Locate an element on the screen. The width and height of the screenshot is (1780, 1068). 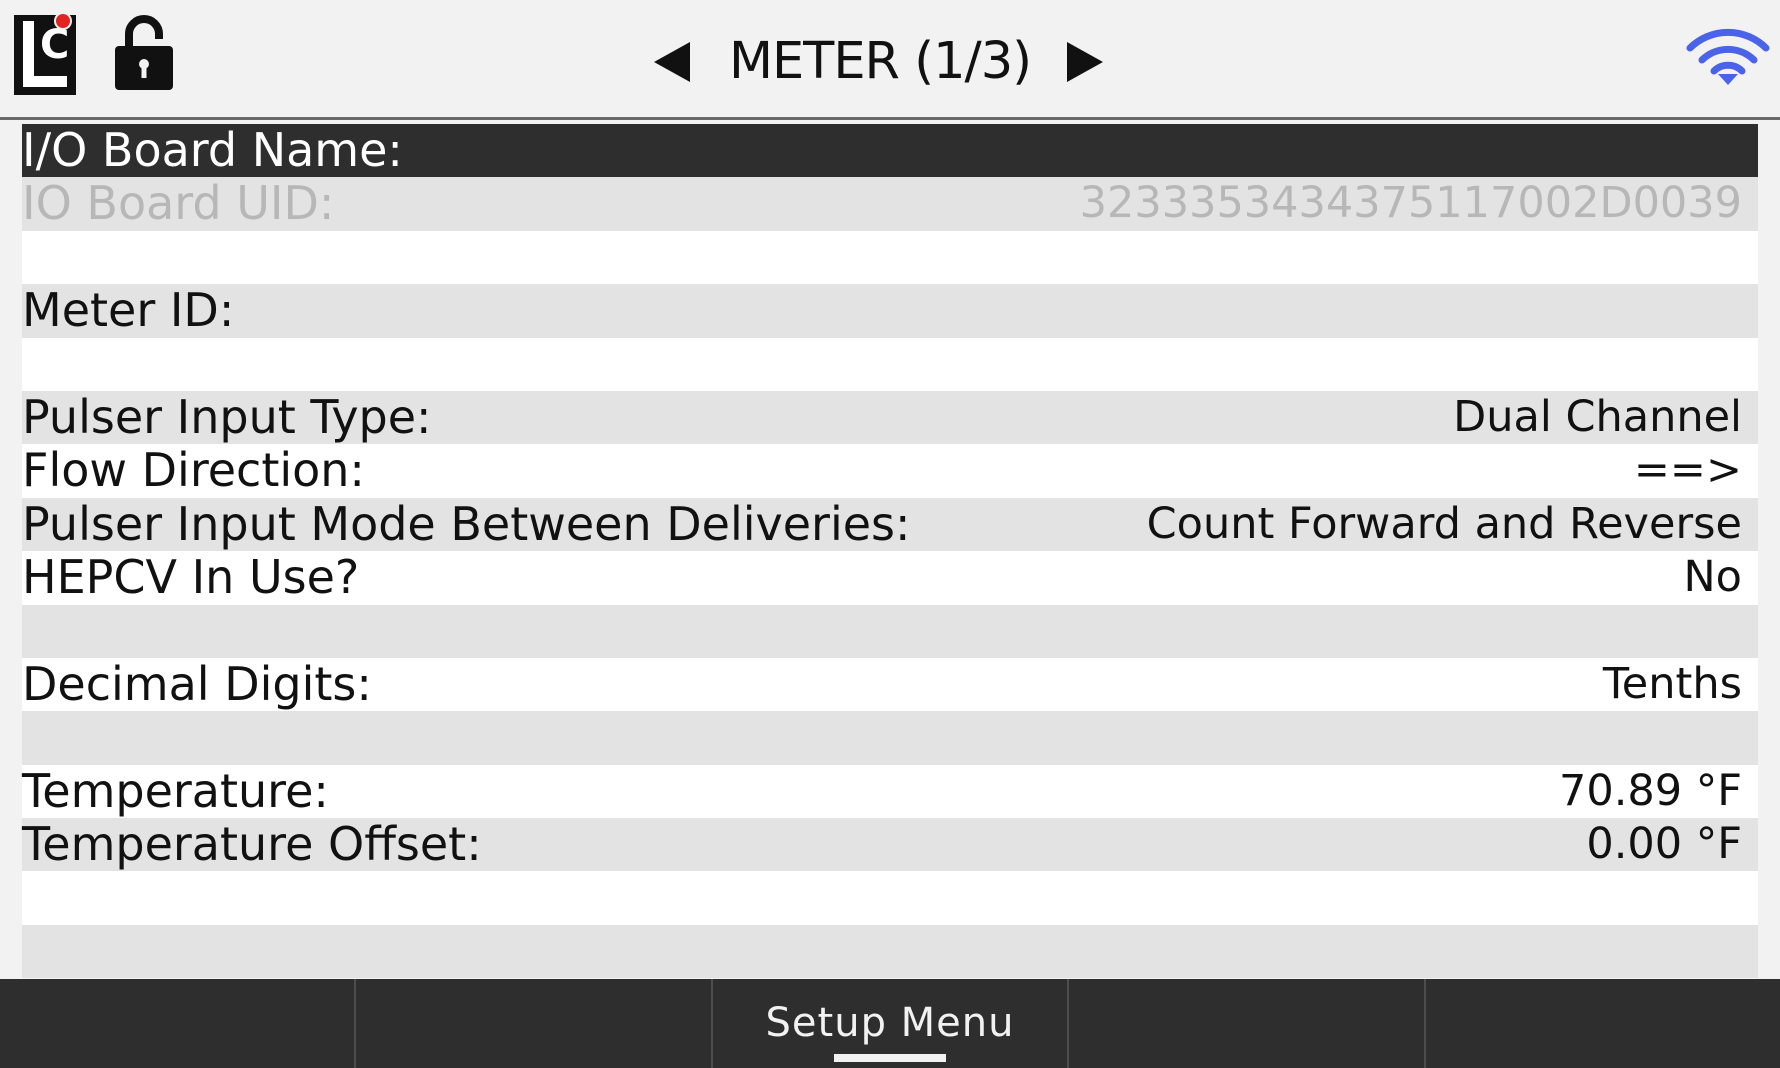
row-pulser-input-type: Pulser Input Type: Dual Channel is located at coordinates (890, 417).